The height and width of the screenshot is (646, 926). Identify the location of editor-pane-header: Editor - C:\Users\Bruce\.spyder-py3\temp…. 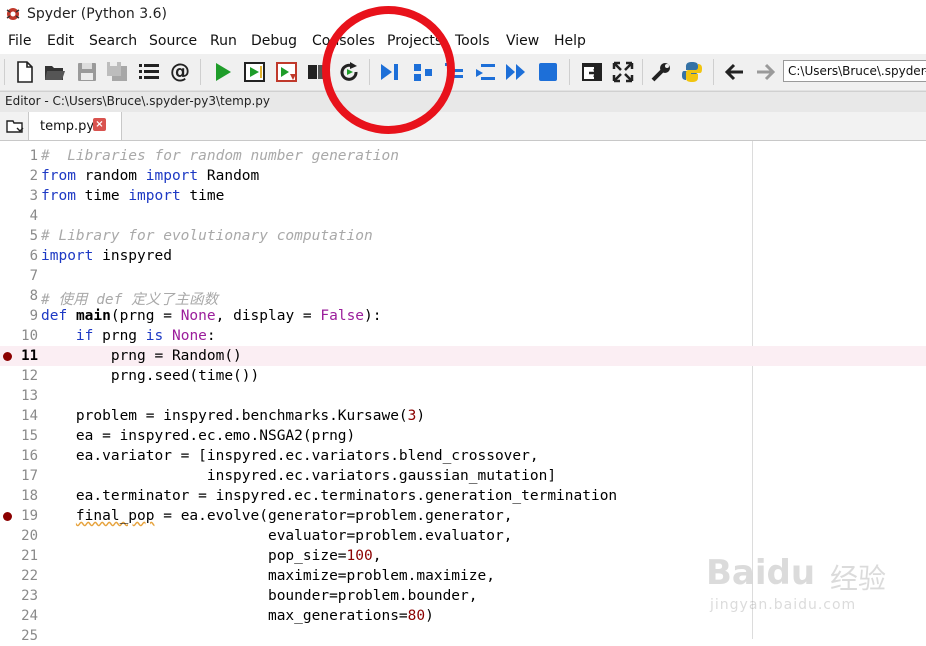
(463, 102).